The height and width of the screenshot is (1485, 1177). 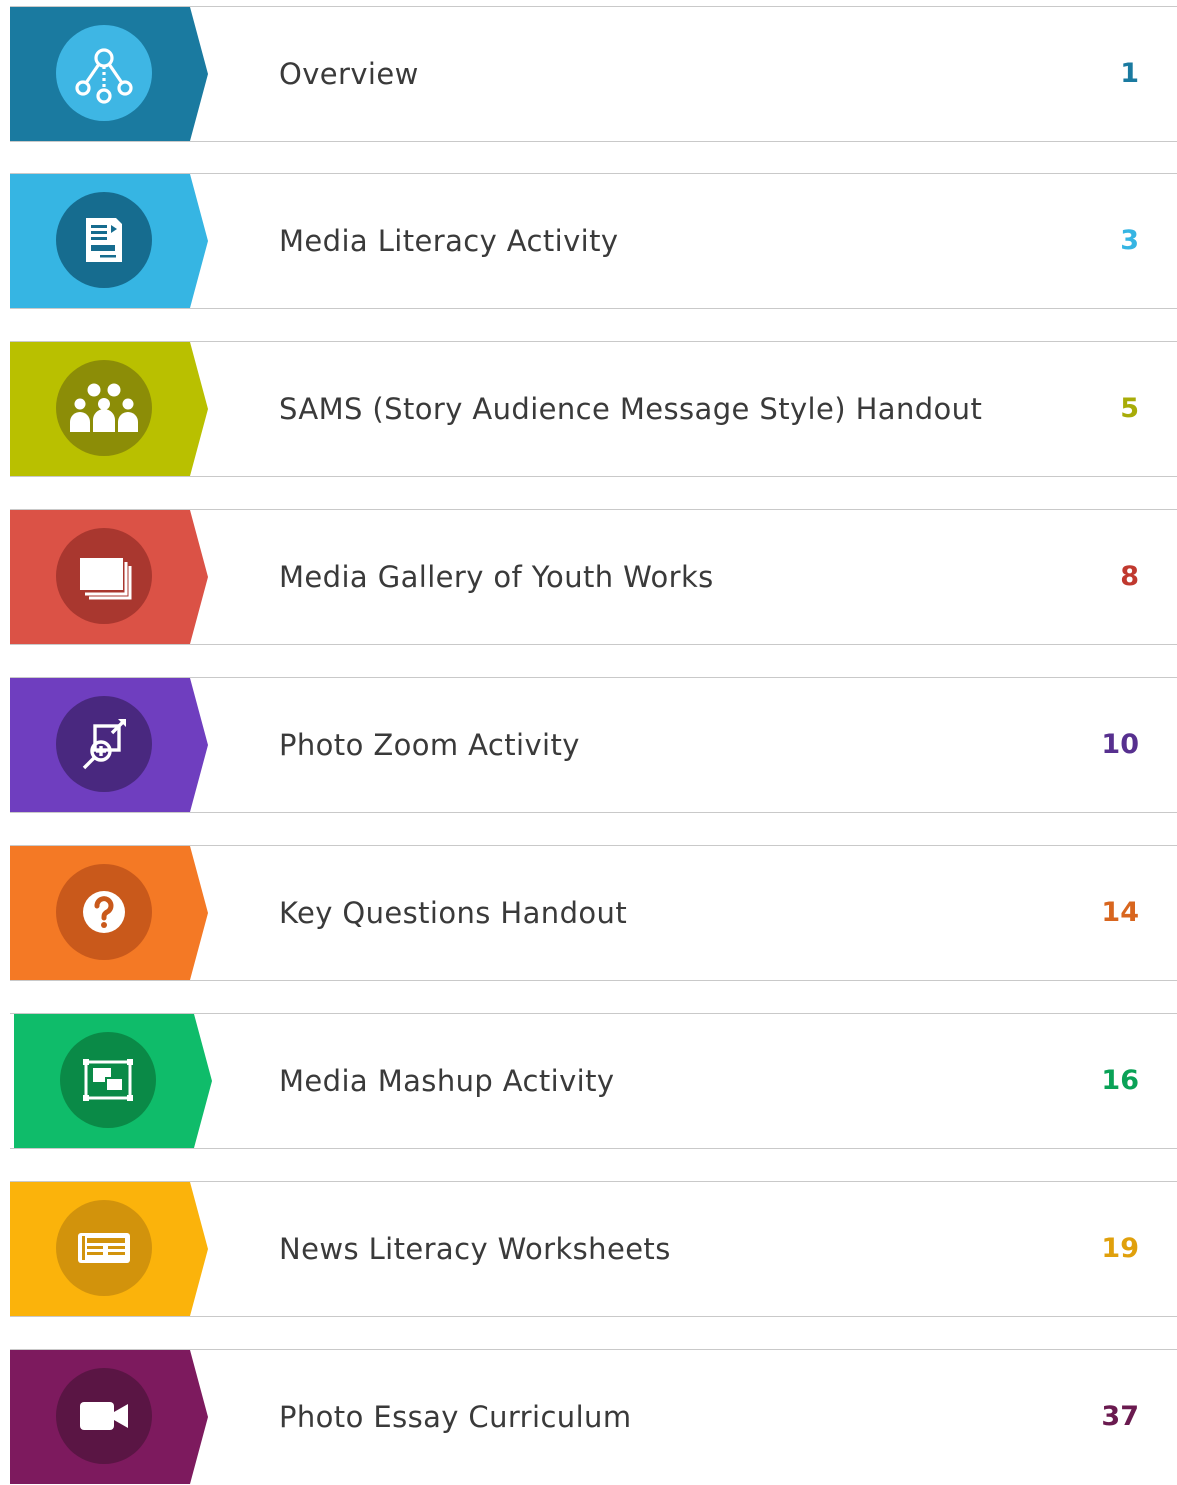 I want to click on toc-title: Media Literacy Activity, so click(x=449, y=241).